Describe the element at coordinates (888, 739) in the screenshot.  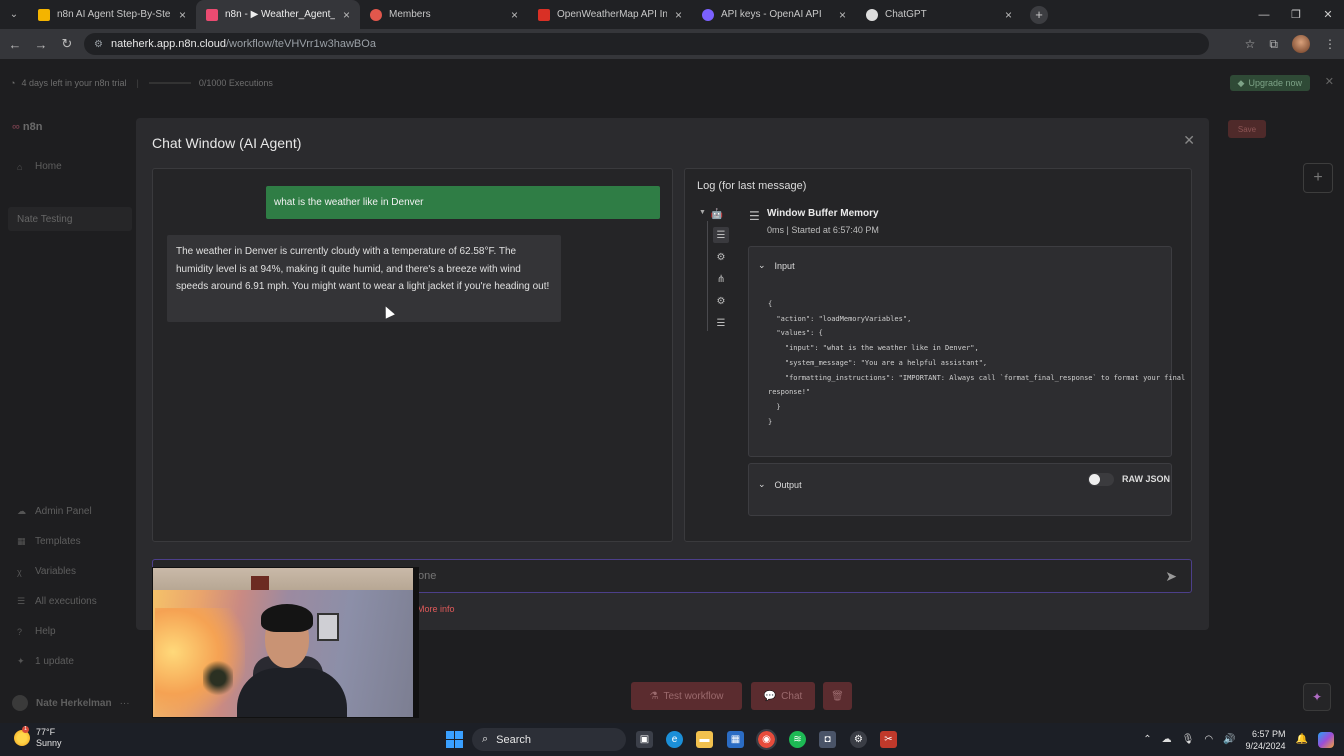
I see `snipping-tool-icon: ✂` at that location.